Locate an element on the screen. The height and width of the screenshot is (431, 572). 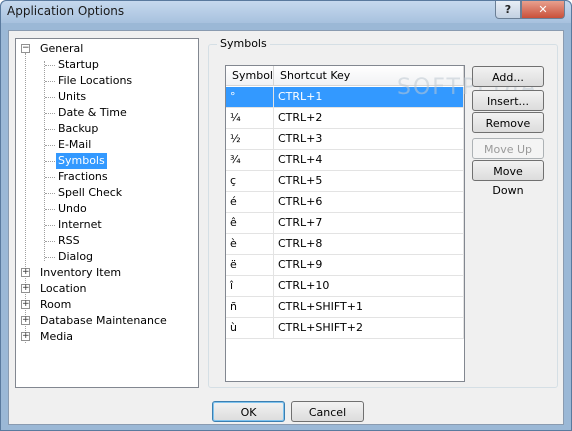
tree-node-internet: Internet is located at coordinates (107, 225).